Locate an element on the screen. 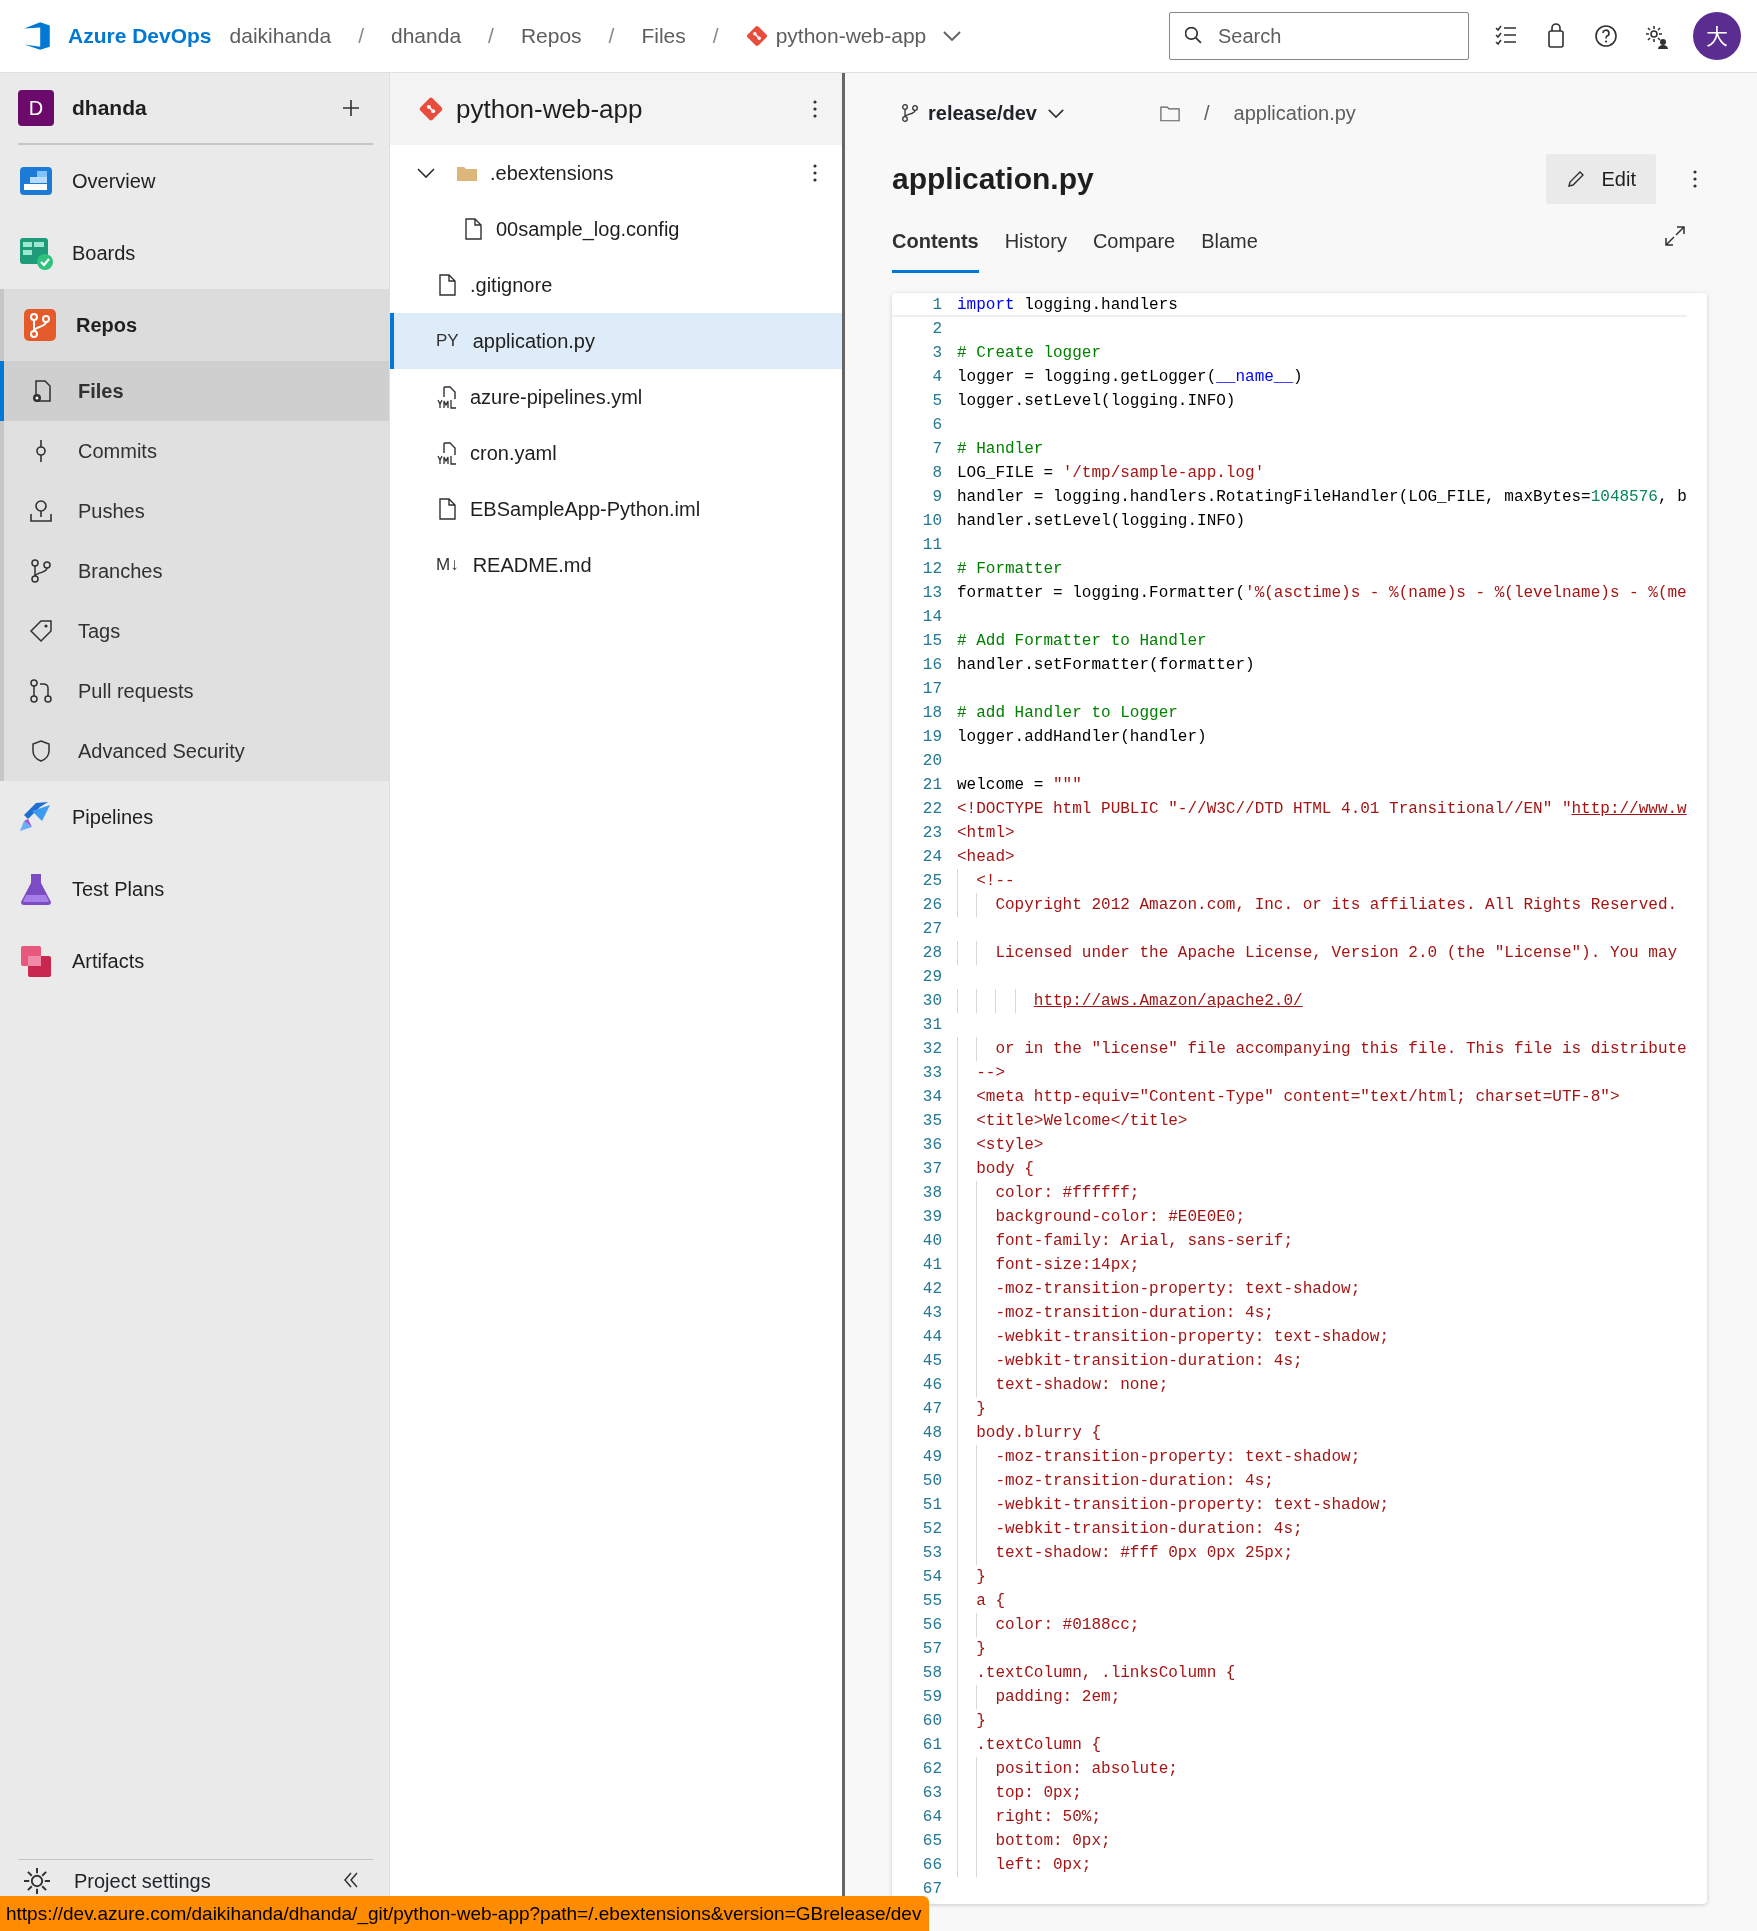 The height and width of the screenshot is (1931, 1757). folder-icon is located at coordinates (1170, 113).